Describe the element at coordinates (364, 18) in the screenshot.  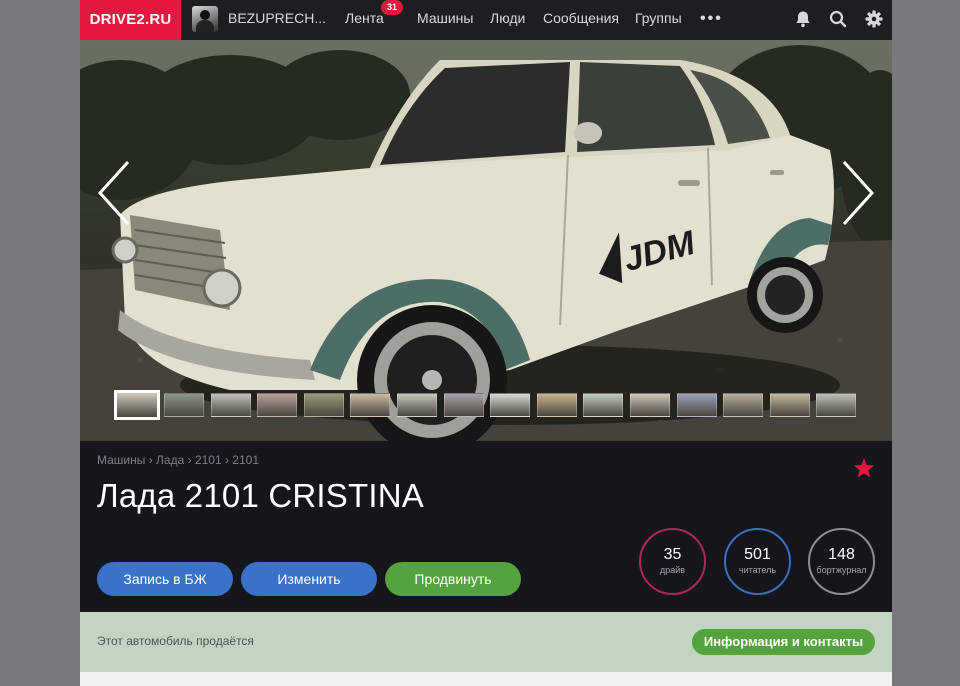
I see `nav-feed: Лента` at that location.